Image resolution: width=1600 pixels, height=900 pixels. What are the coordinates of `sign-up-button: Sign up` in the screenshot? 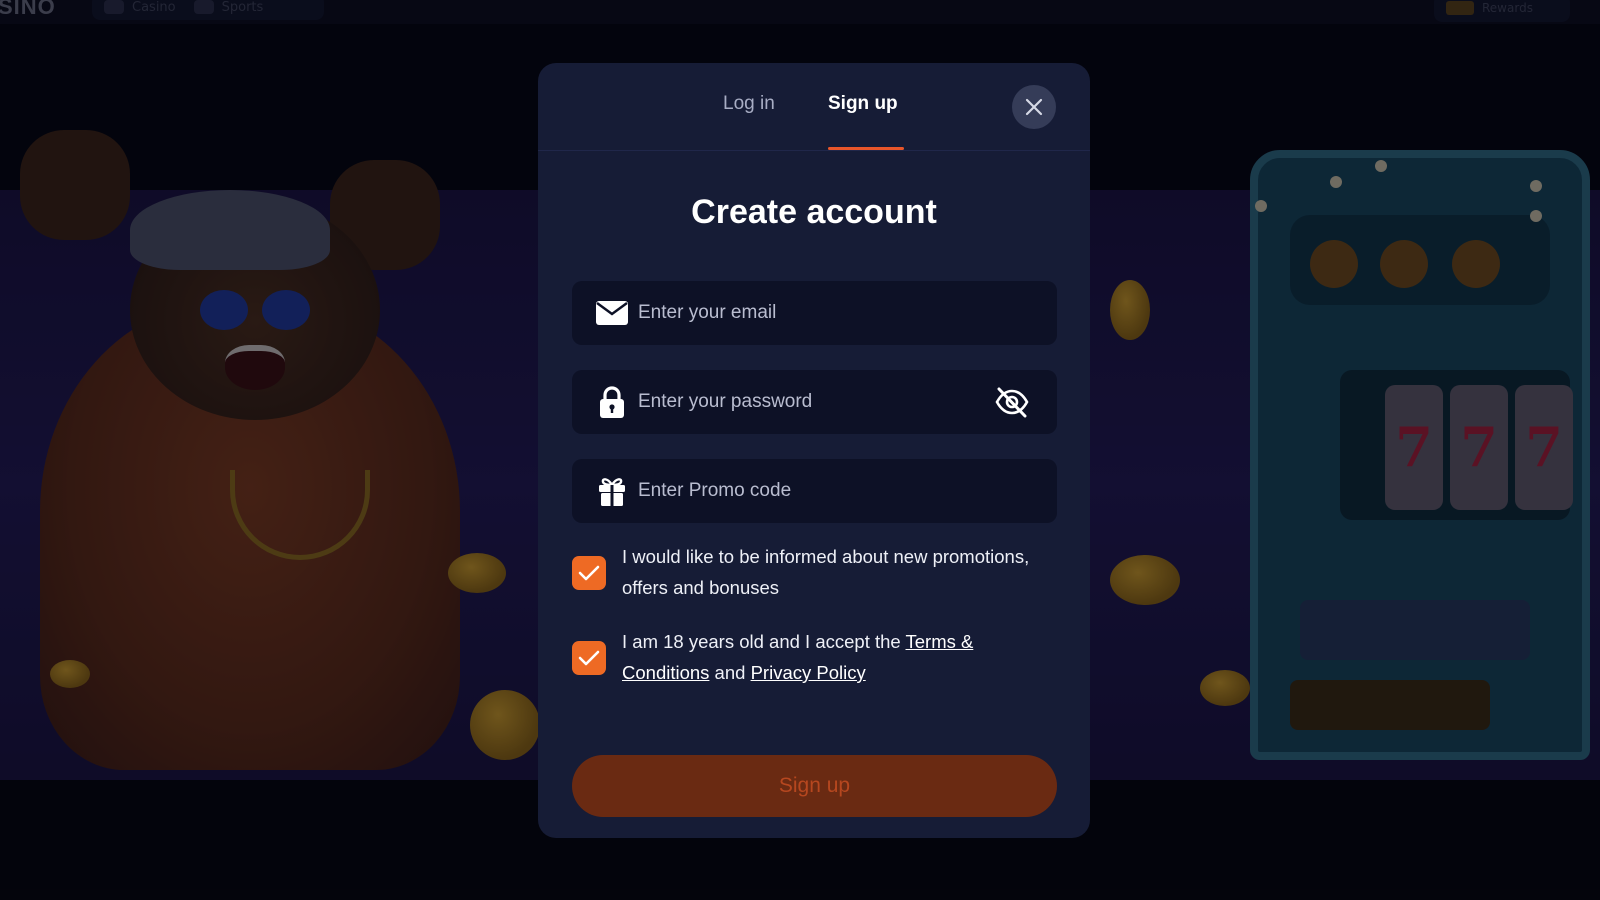 It's located at (814, 786).